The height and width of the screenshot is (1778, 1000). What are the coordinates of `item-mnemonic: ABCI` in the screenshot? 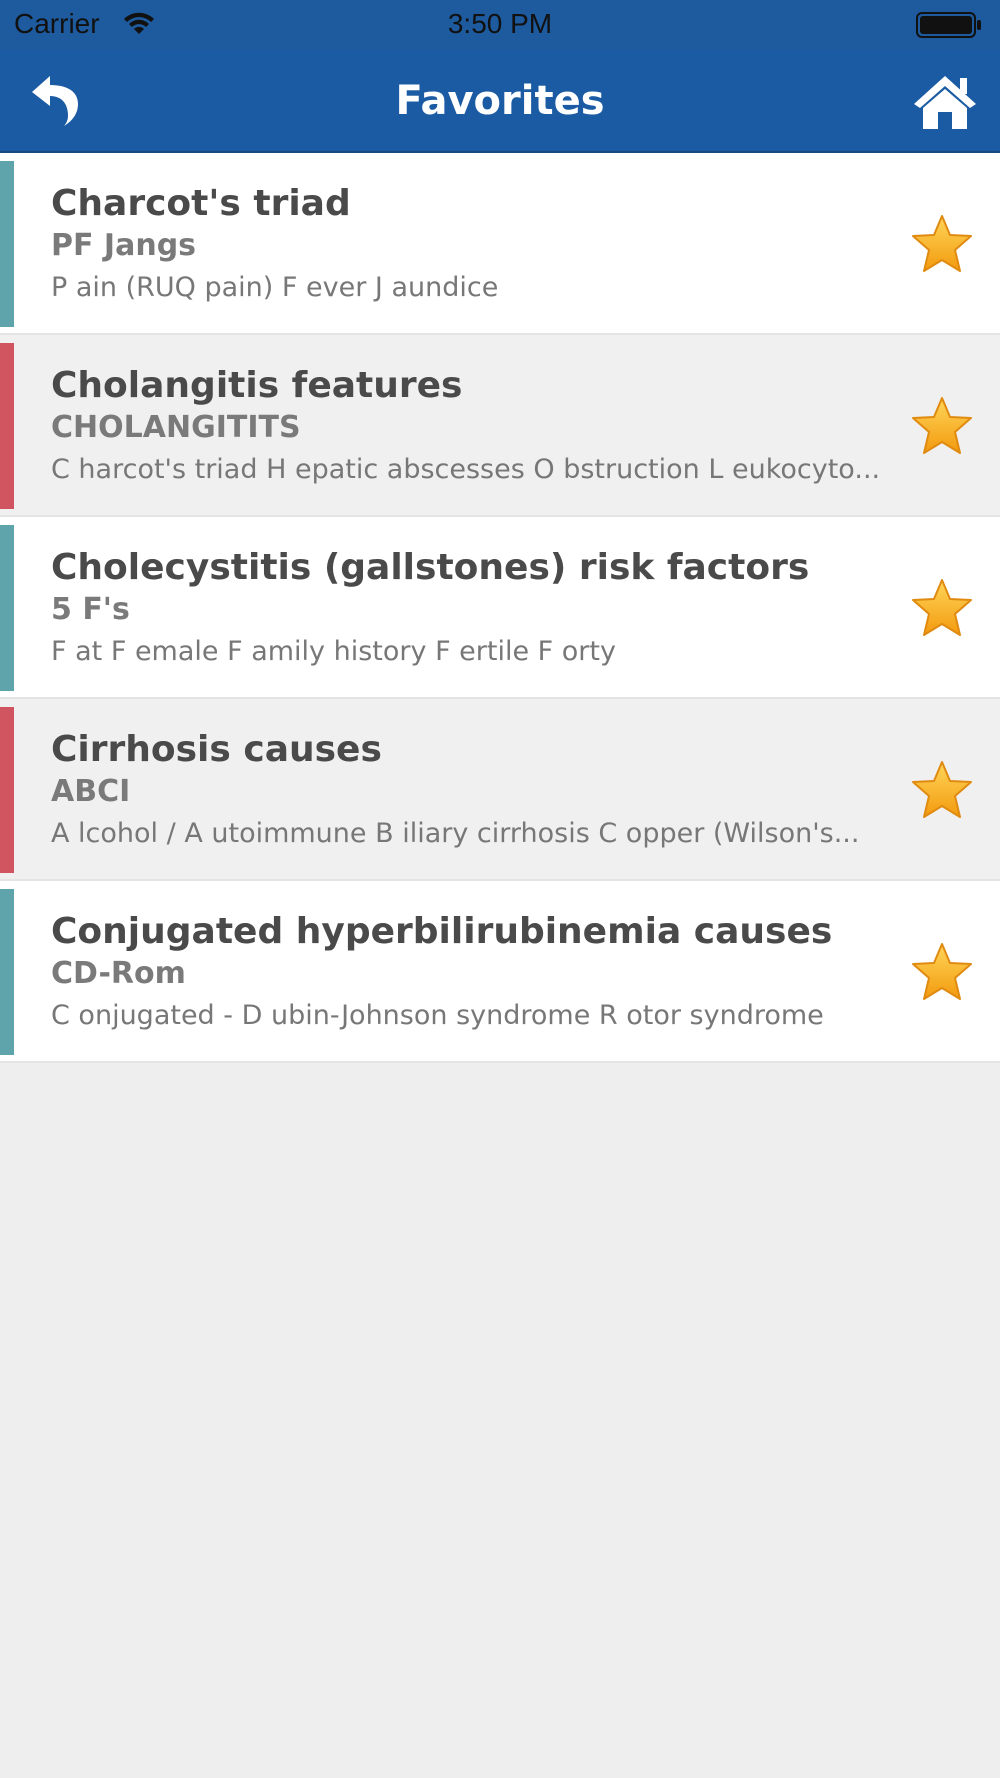 It's located at (91, 791).